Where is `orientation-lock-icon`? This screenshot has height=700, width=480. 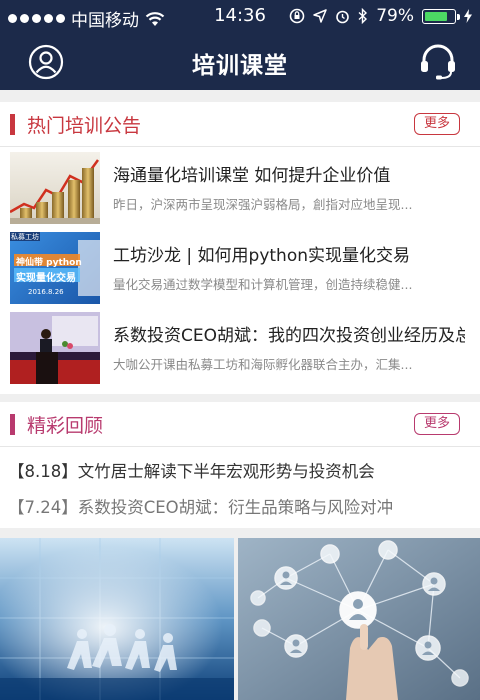
orientation-lock-icon is located at coordinates (297, 16).